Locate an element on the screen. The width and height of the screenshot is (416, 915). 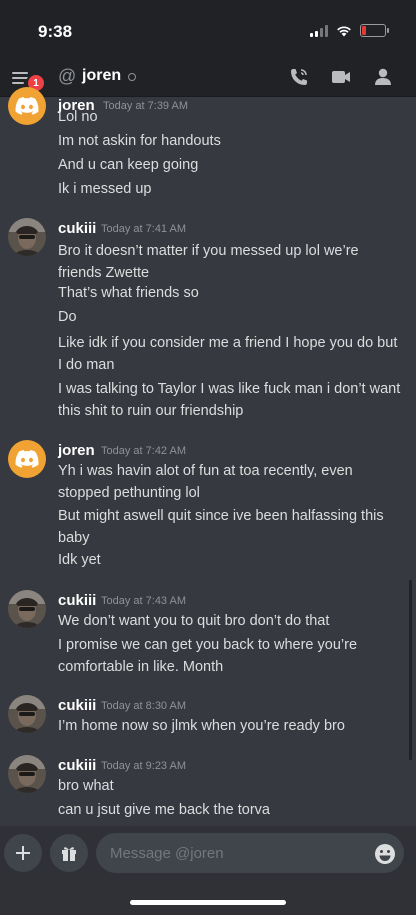
battery-icon is located at coordinates (374, 30).